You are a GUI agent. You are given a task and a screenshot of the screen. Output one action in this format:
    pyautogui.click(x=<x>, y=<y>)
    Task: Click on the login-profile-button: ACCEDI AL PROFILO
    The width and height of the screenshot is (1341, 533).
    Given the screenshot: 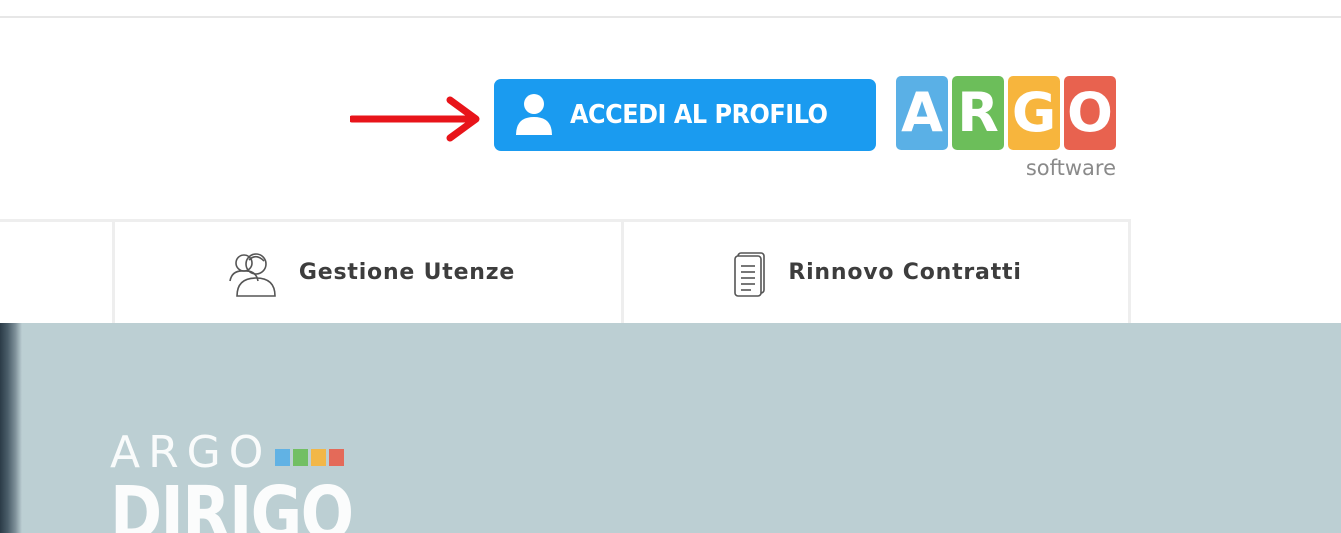 What is the action you would take?
    pyautogui.click(x=685, y=115)
    